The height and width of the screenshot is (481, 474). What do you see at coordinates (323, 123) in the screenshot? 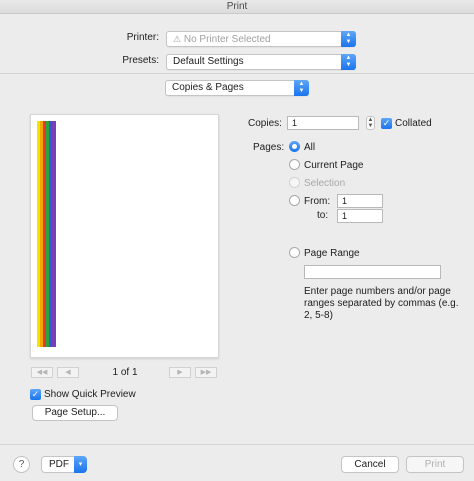
I see `copies-input: 1` at bounding box center [323, 123].